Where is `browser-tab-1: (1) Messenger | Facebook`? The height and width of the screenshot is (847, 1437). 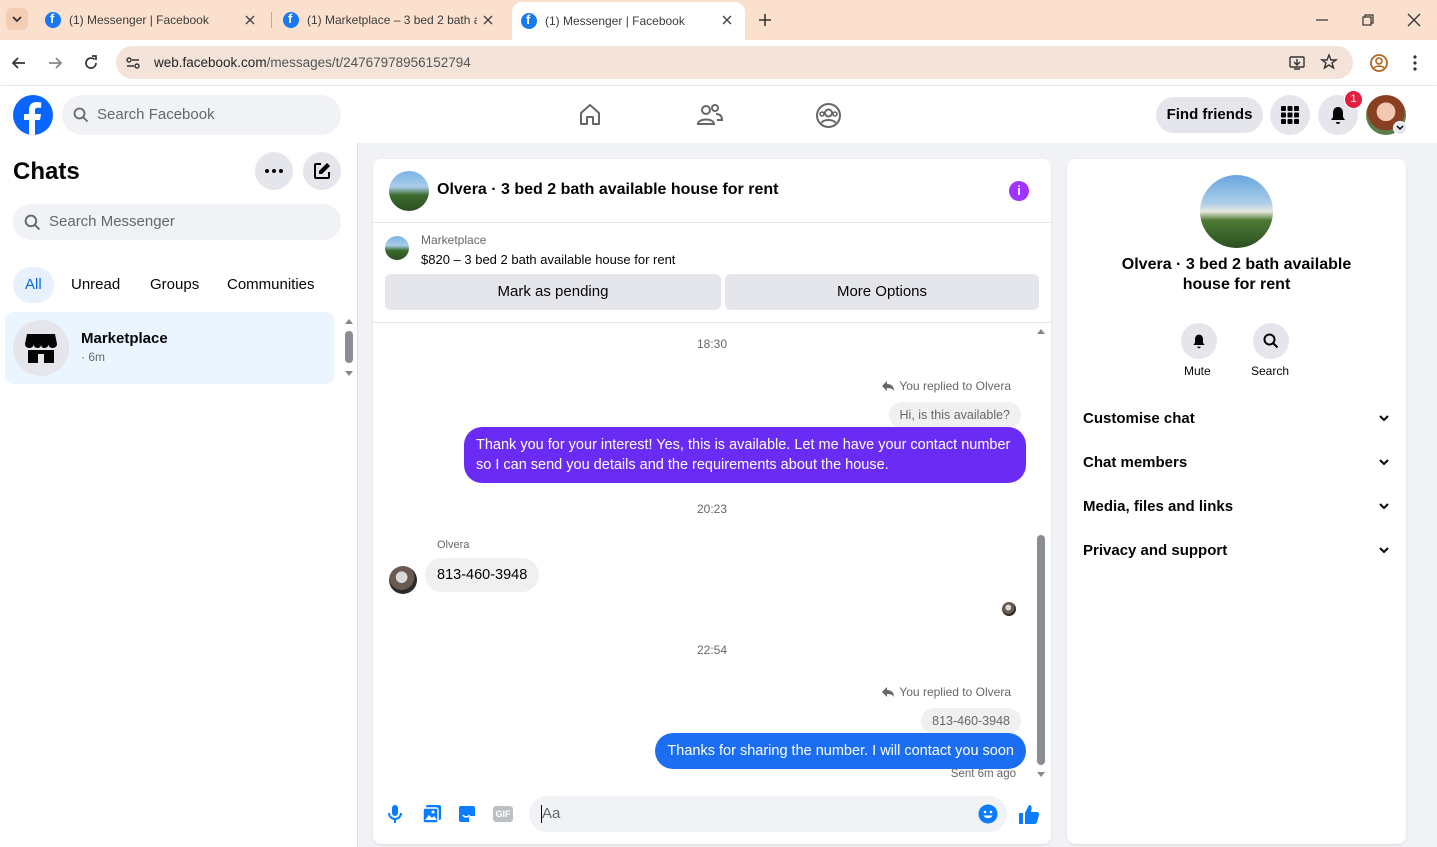
browser-tab-1: (1) Messenger | Facebook is located at coordinates (152, 20).